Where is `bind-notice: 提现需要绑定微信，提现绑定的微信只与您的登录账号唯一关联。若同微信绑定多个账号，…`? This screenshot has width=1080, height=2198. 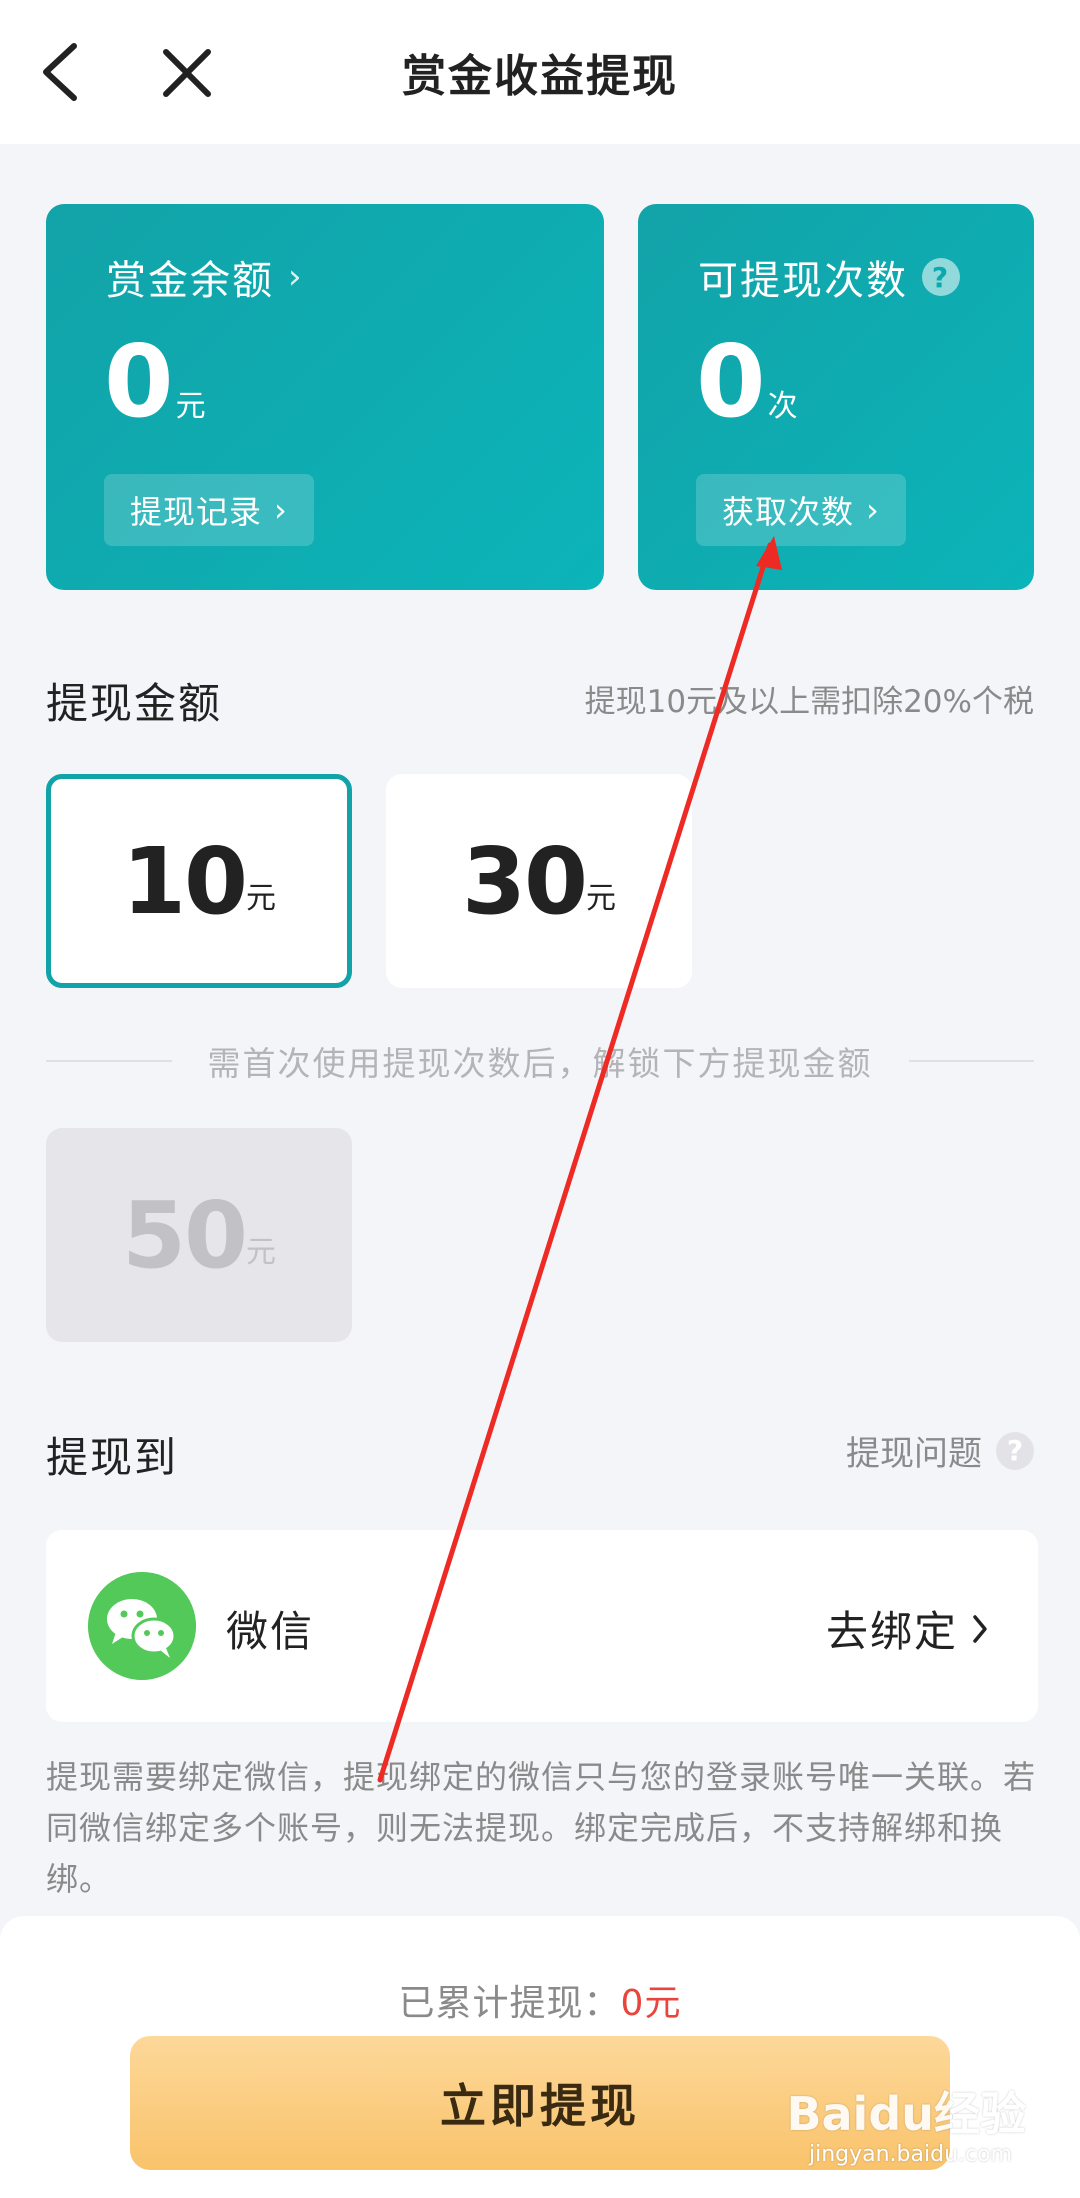 bind-notice: 提现需要绑定微信，提现绑定的微信只与您的登录账号唯一关联。若同微信绑定多个账号，… is located at coordinates (541, 1828).